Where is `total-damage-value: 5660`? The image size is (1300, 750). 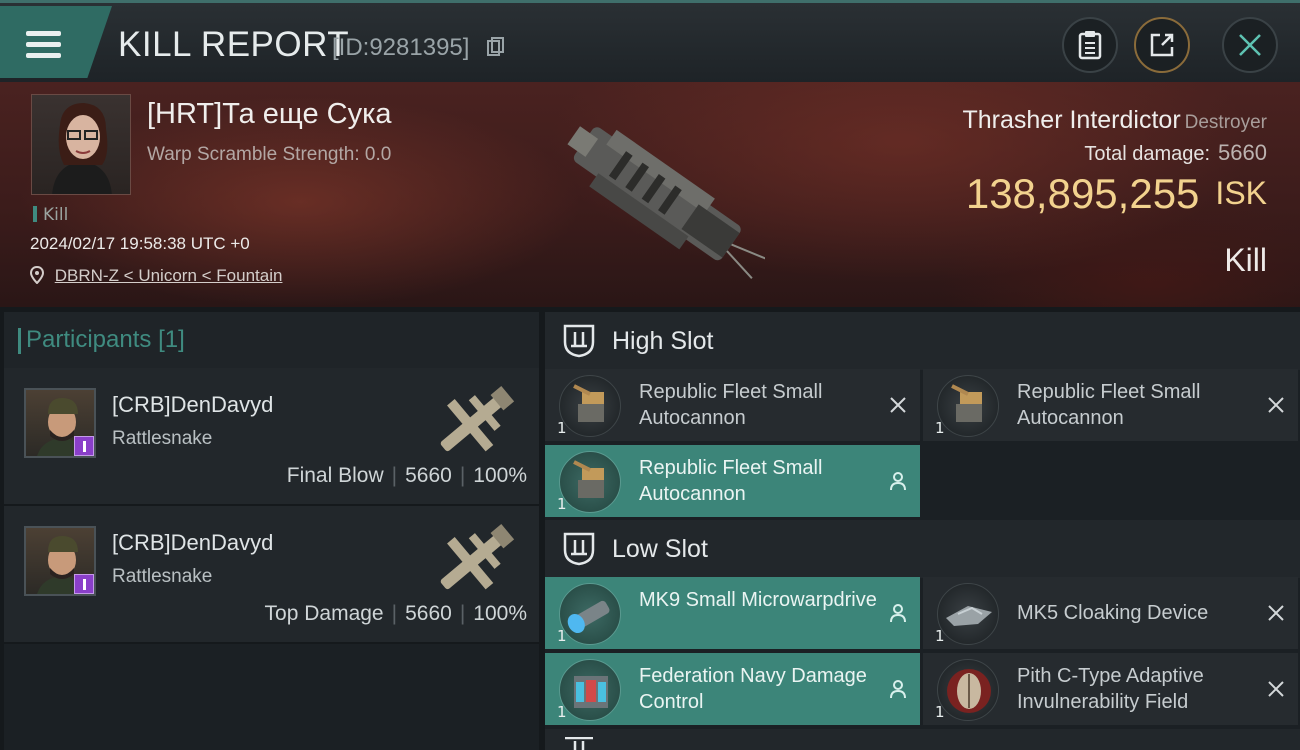
total-damage-value: 5660 is located at coordinates (1242, 152).